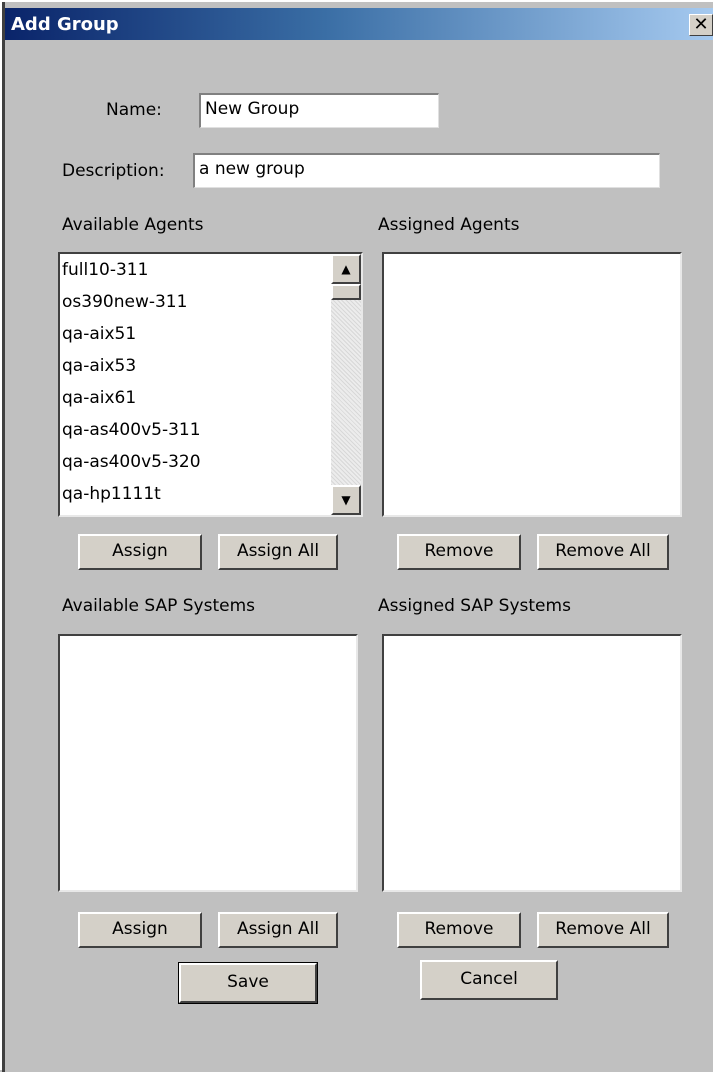 This screenshot has width=713, height=1072. I want to click on assign-sap-system-button: Assign, so click(140, 930).